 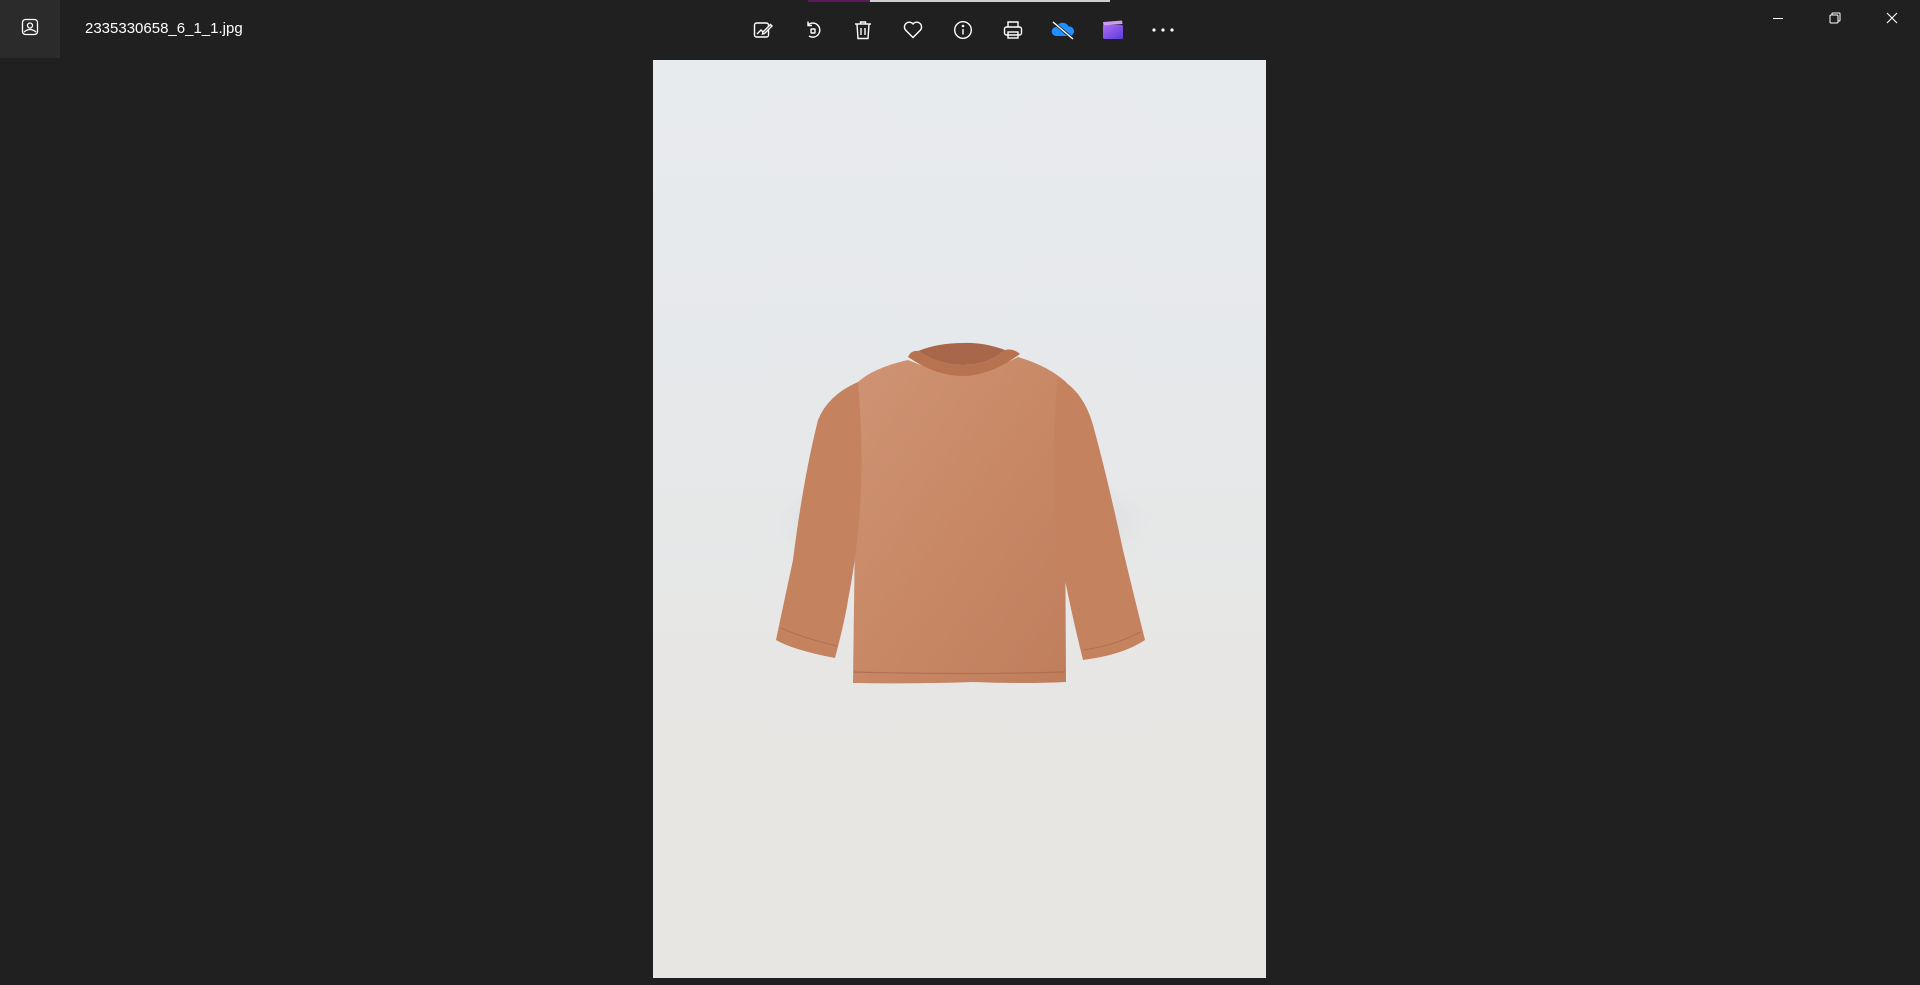 What do you see at coordinates (959, 1) in the screenshot?
I see `loading-indicator` at bounding box center [959, 1].